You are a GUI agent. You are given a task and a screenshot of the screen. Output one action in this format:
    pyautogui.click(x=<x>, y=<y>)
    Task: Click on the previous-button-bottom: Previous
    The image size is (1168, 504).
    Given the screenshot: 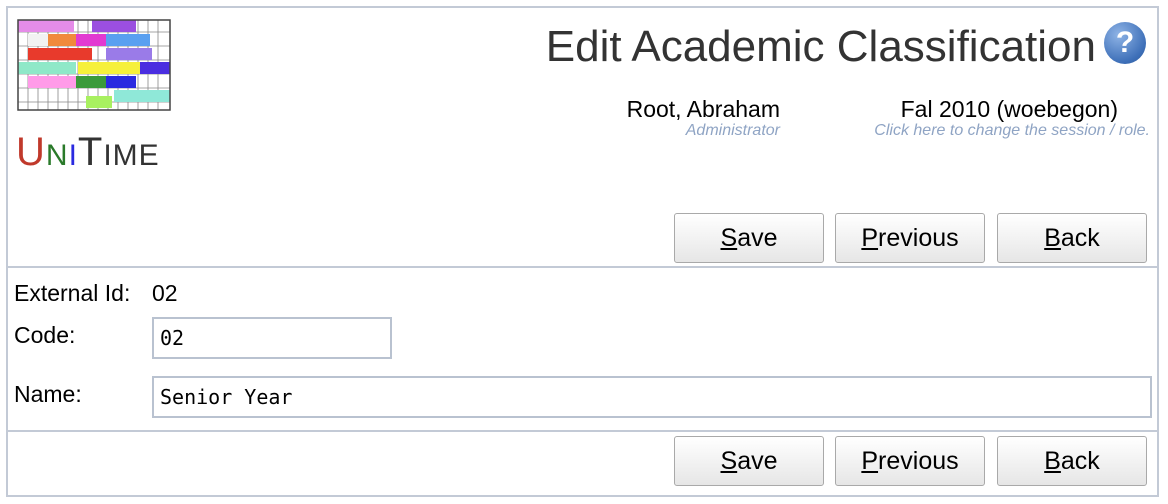 What is the action you would take?
    pyautogui.click(x=910, y=461)
    